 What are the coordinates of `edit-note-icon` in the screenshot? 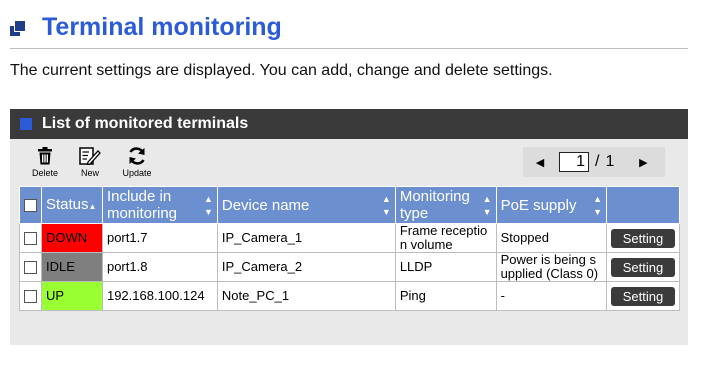 It's located at (90, 156).